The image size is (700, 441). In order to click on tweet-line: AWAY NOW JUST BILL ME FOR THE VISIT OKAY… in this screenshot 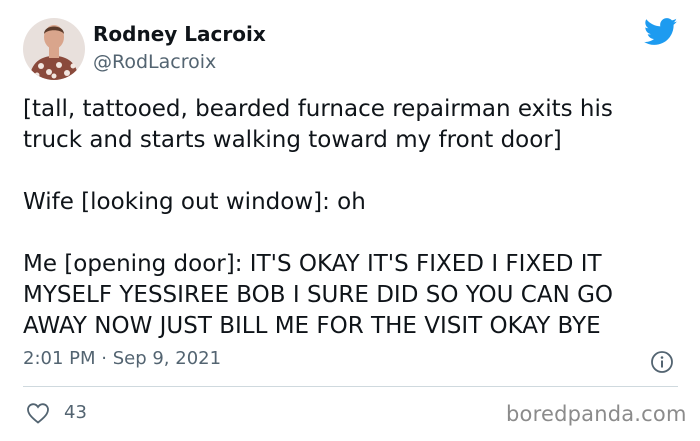, I will do `click(312, 326)`.